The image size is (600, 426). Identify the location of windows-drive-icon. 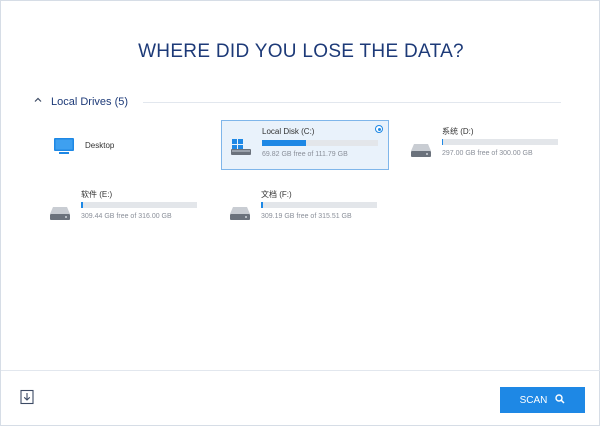
(241, 147).